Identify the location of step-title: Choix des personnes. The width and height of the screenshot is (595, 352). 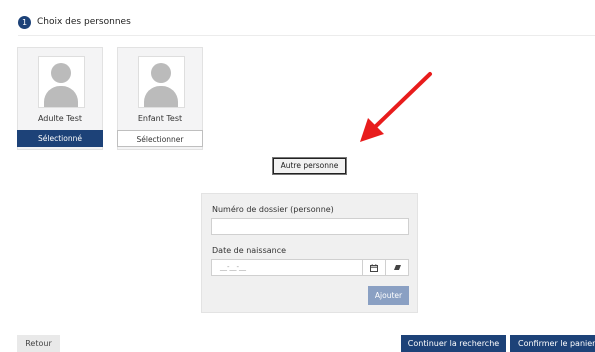
(84, 22).